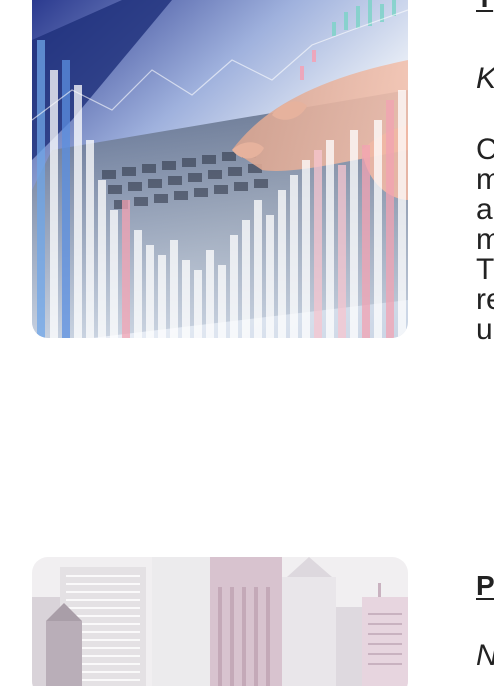 Image resolution: width=494 pixels, height=686 pixels. What do you see at coordinates (484, 209) in the screenshot?
I see `article-1-body-line: a` at bounding box center [484, 209].